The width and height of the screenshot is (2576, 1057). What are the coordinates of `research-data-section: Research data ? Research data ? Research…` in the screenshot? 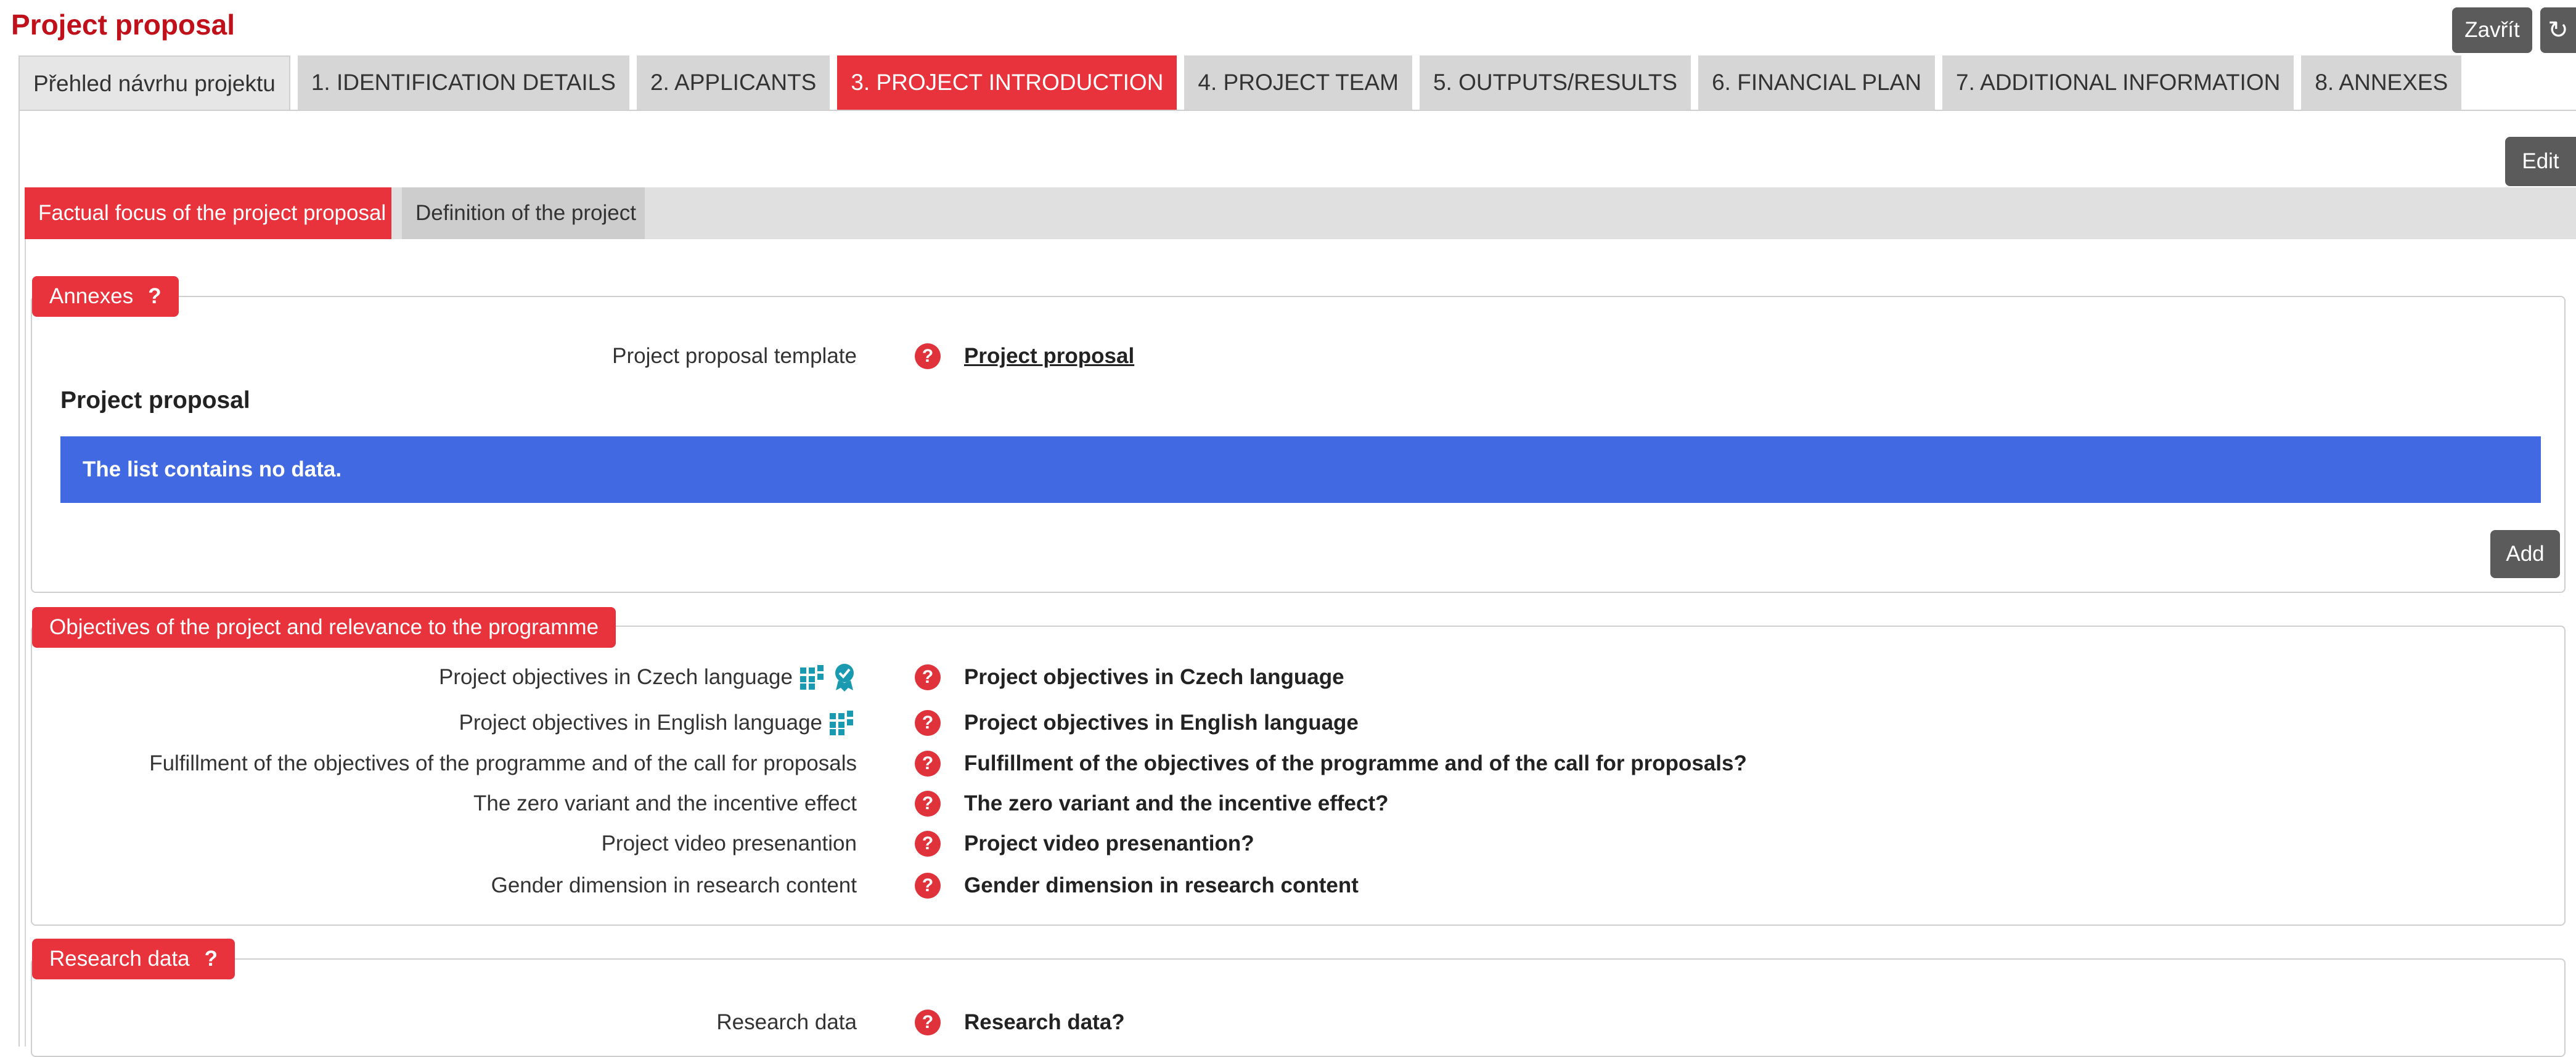 It's located at (1298, 998).